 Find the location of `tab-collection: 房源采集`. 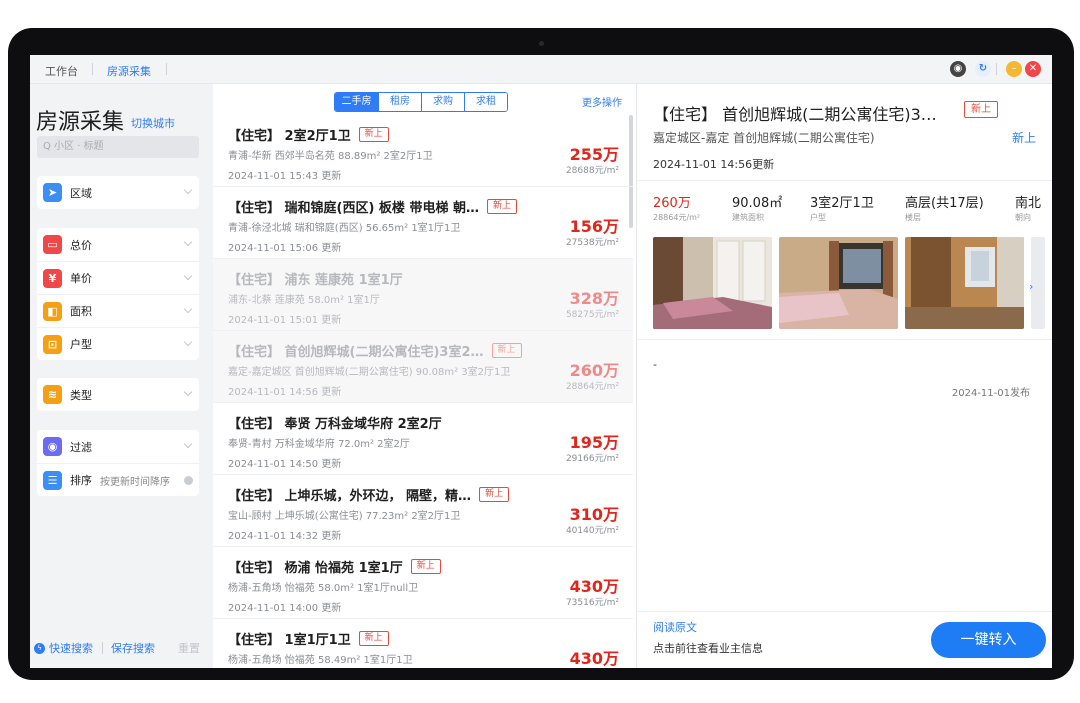

tab-collection: 房源采集 is located at coordinates (129, 71).